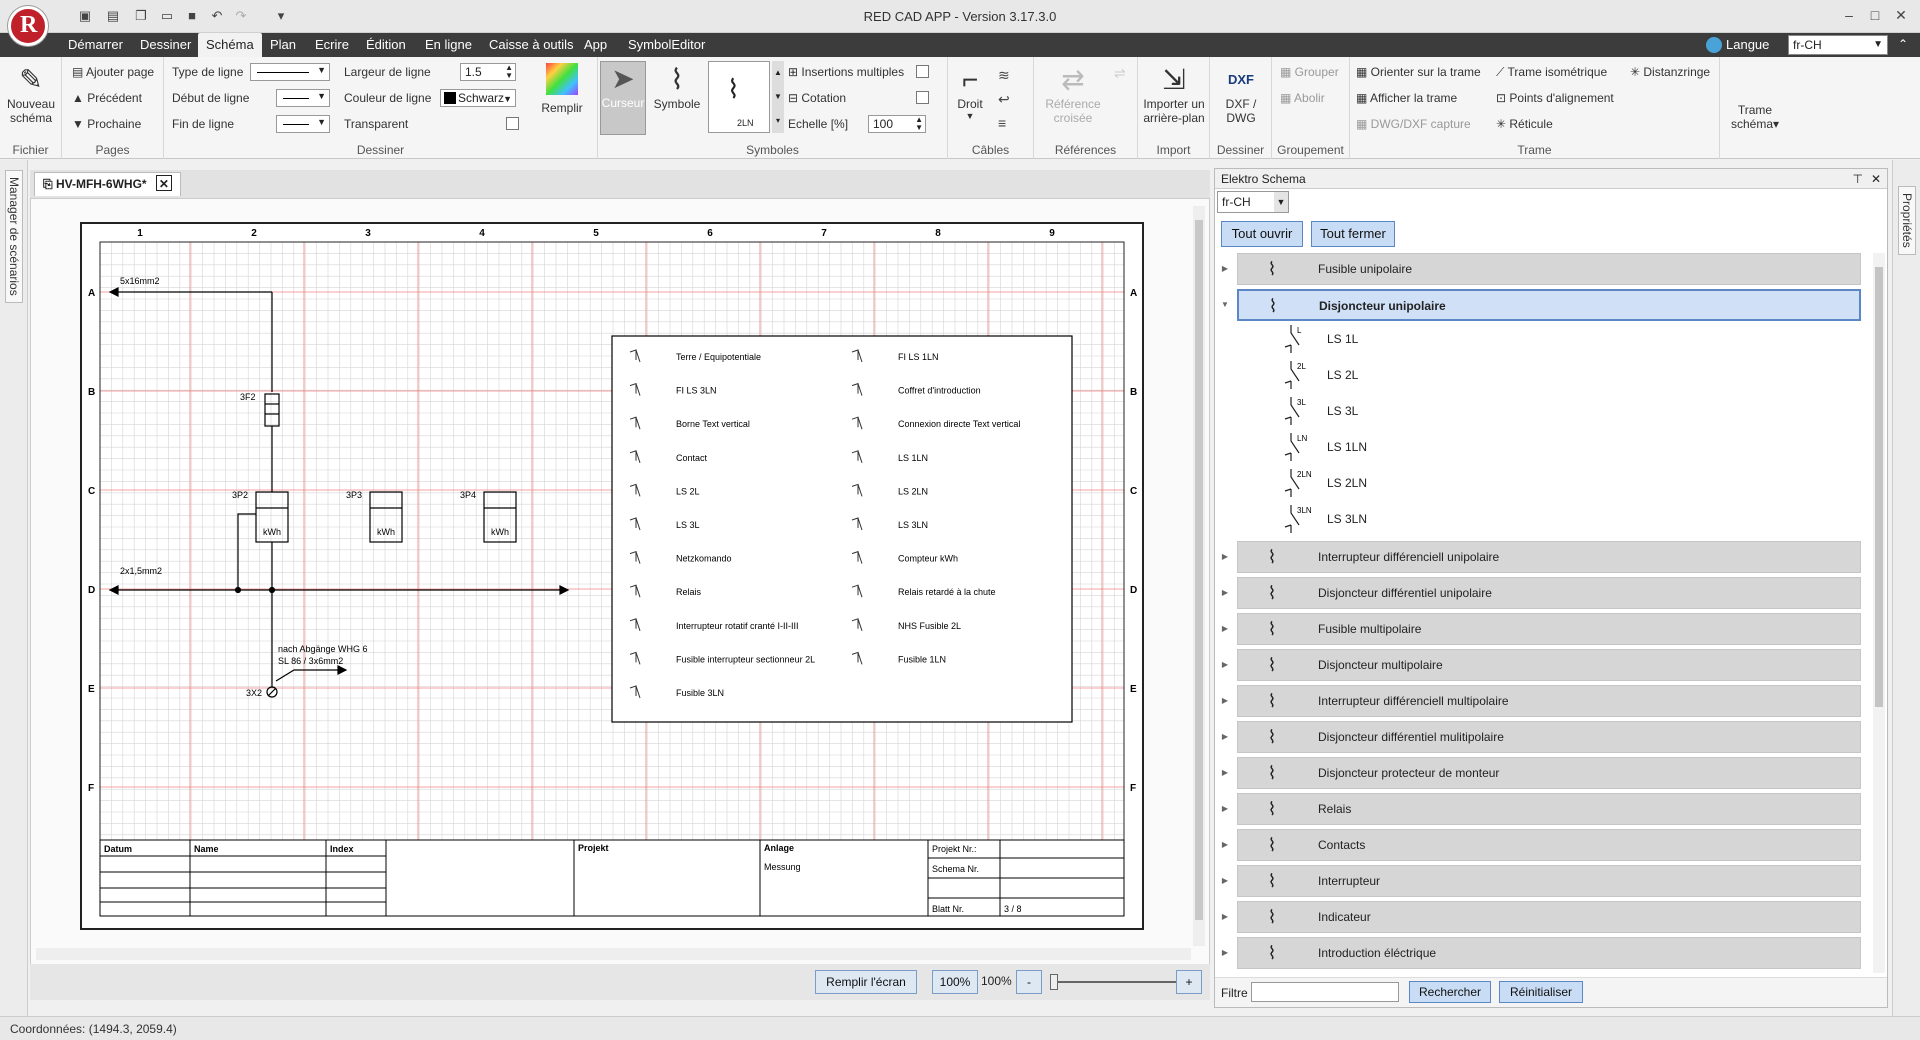 This screenshot has height=1040, width=1920. What do you see at coordinates (31, 94) in the screenshot?
I see `new-schema-button: ✎ Nouveau schéma` at bounding box center [31, 94].